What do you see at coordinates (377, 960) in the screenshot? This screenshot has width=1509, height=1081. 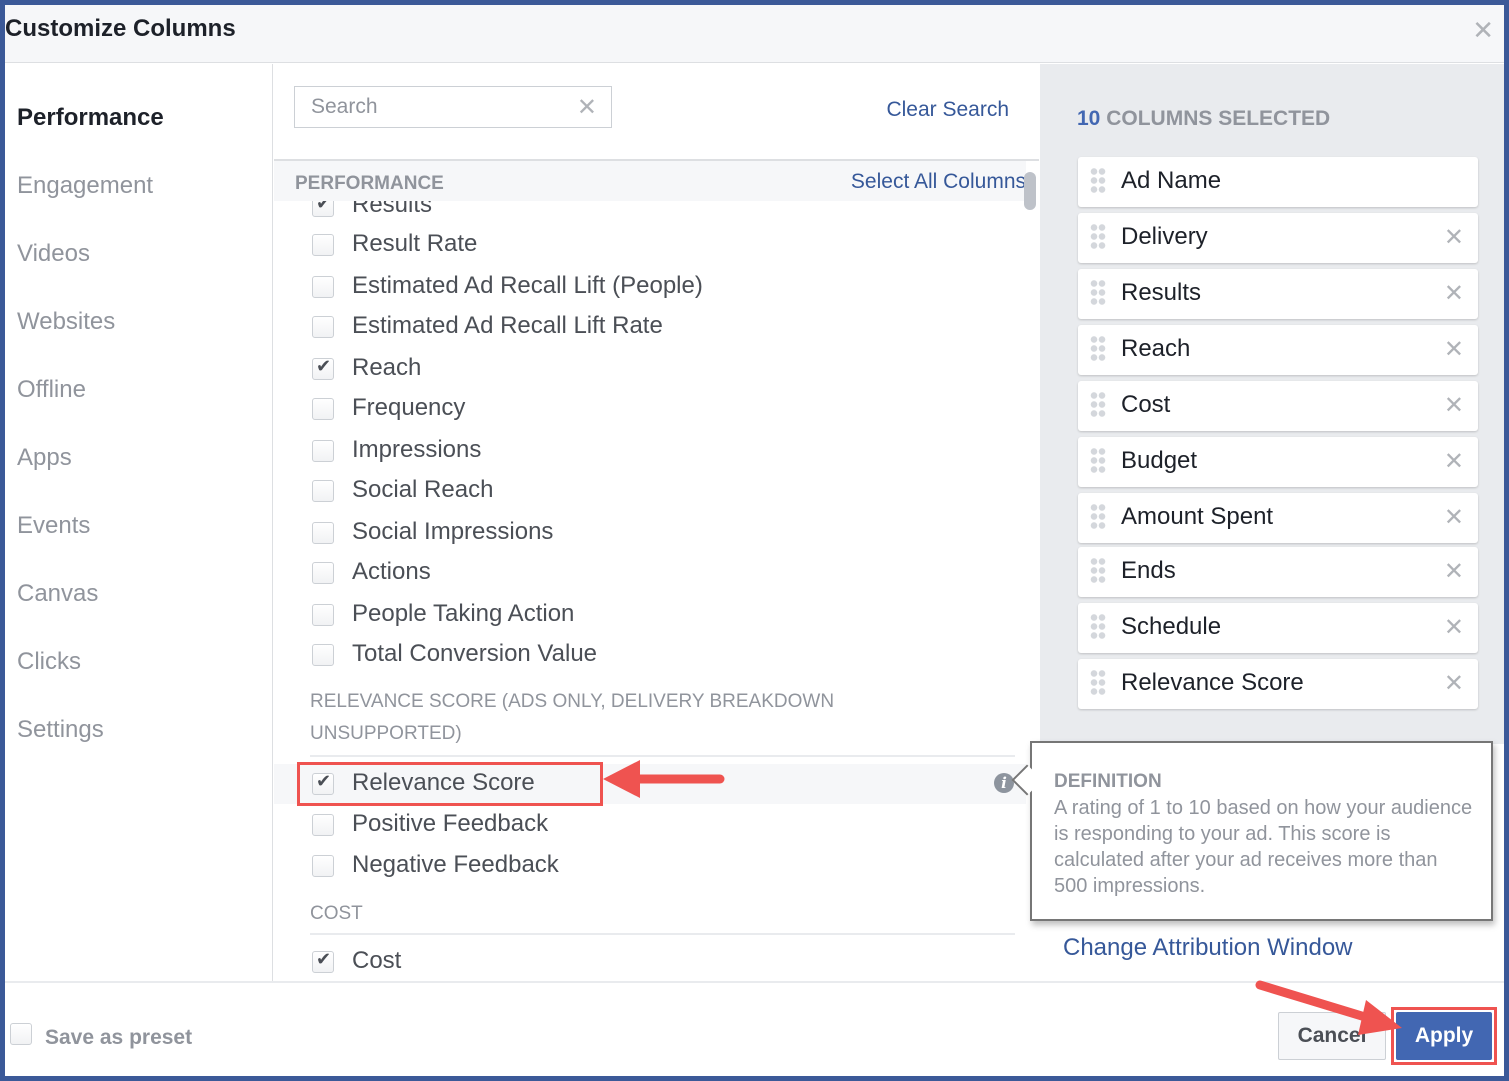 I see `option-label: Cost` at bounding box center [377, 960].